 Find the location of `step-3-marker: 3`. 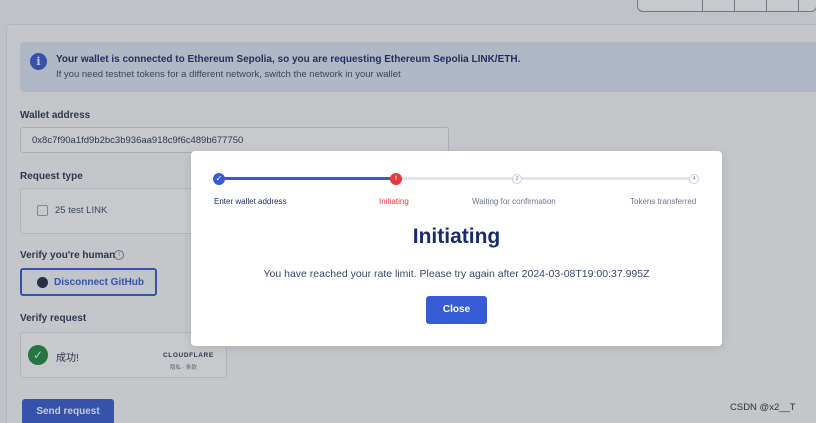

step-3-marker: 3 is located at coordinates (517, 179).